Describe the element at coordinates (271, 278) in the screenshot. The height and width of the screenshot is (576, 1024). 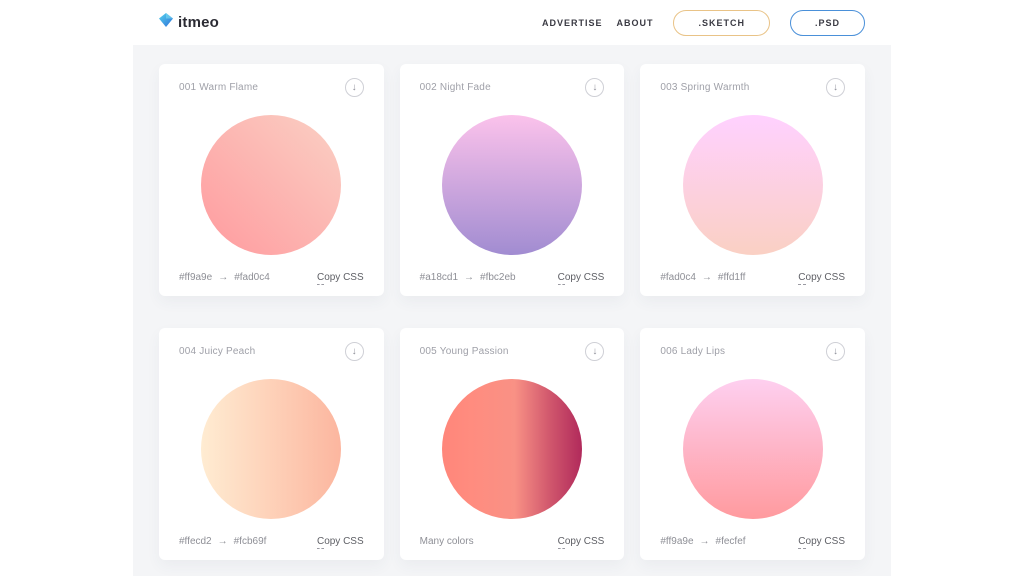
I see `card-footer: #ff9a9e → #fad0c4 Copy CSS` at that location.